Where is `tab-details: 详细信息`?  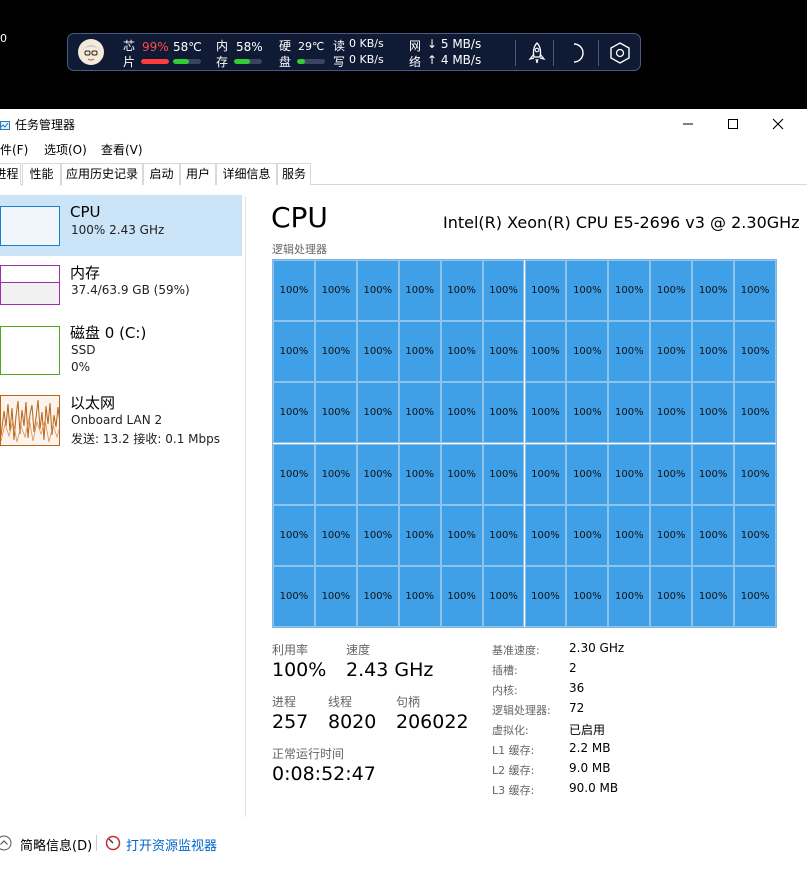 tab-details: 详细信息 is located at coordinates (246, 174).